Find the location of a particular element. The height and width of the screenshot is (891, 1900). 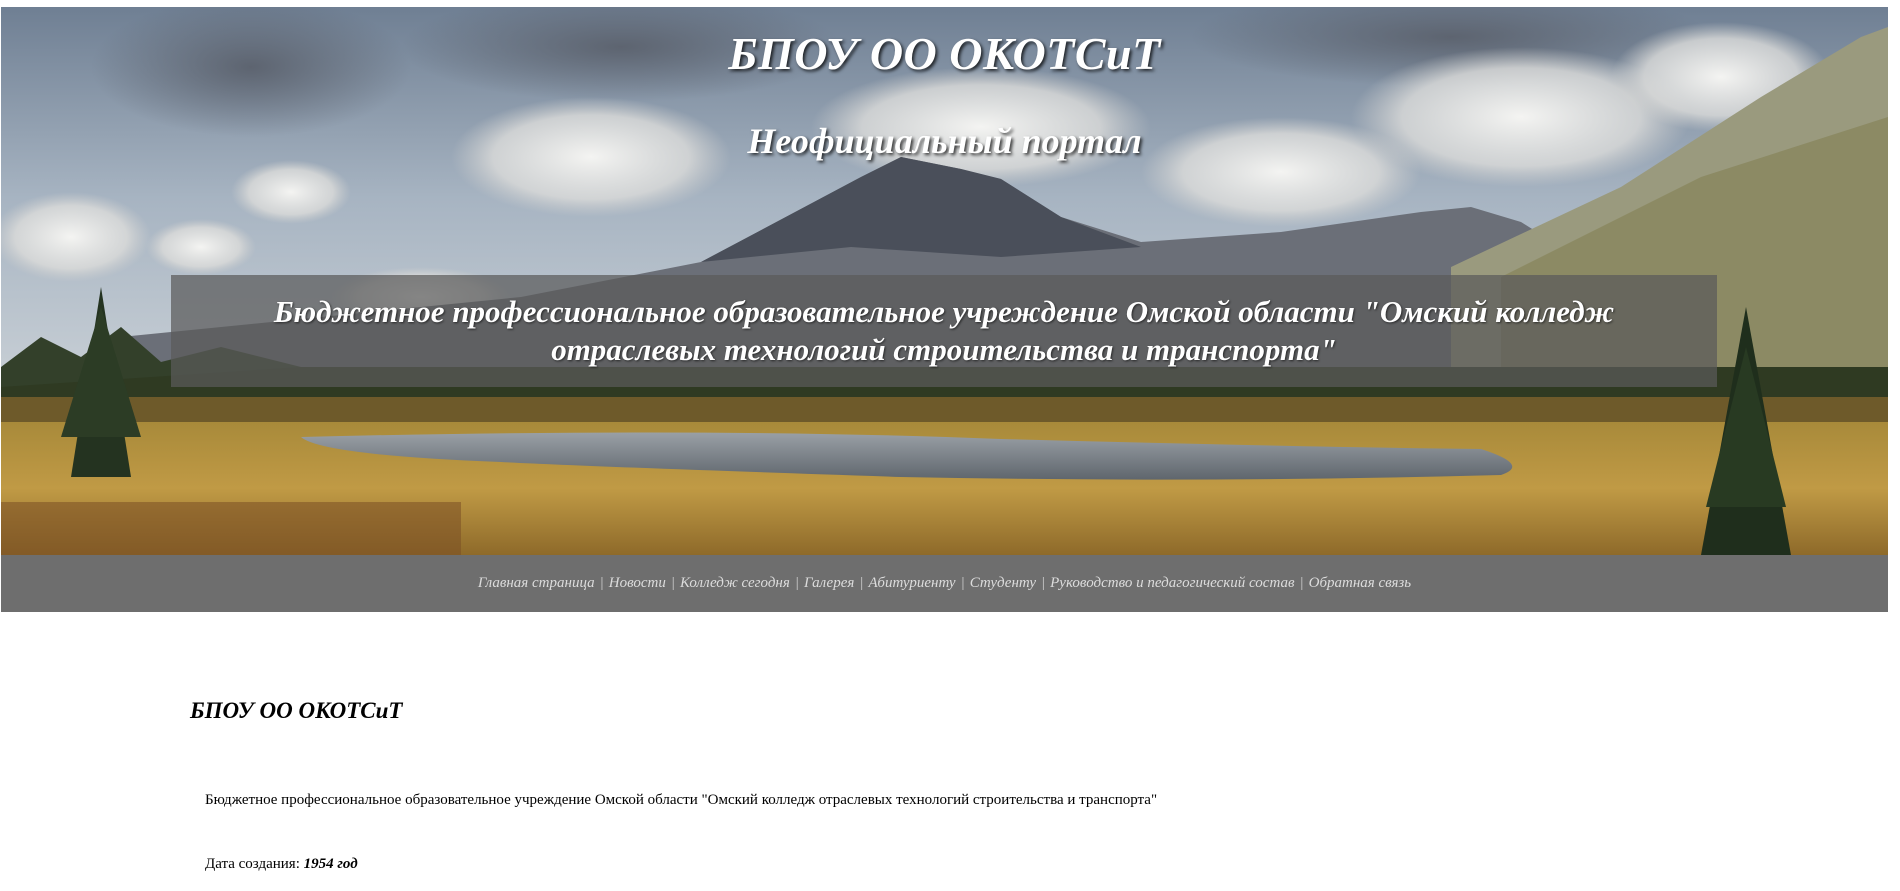

founded-date: Дата создания: 1954 год is located at coordinates (281, 864).